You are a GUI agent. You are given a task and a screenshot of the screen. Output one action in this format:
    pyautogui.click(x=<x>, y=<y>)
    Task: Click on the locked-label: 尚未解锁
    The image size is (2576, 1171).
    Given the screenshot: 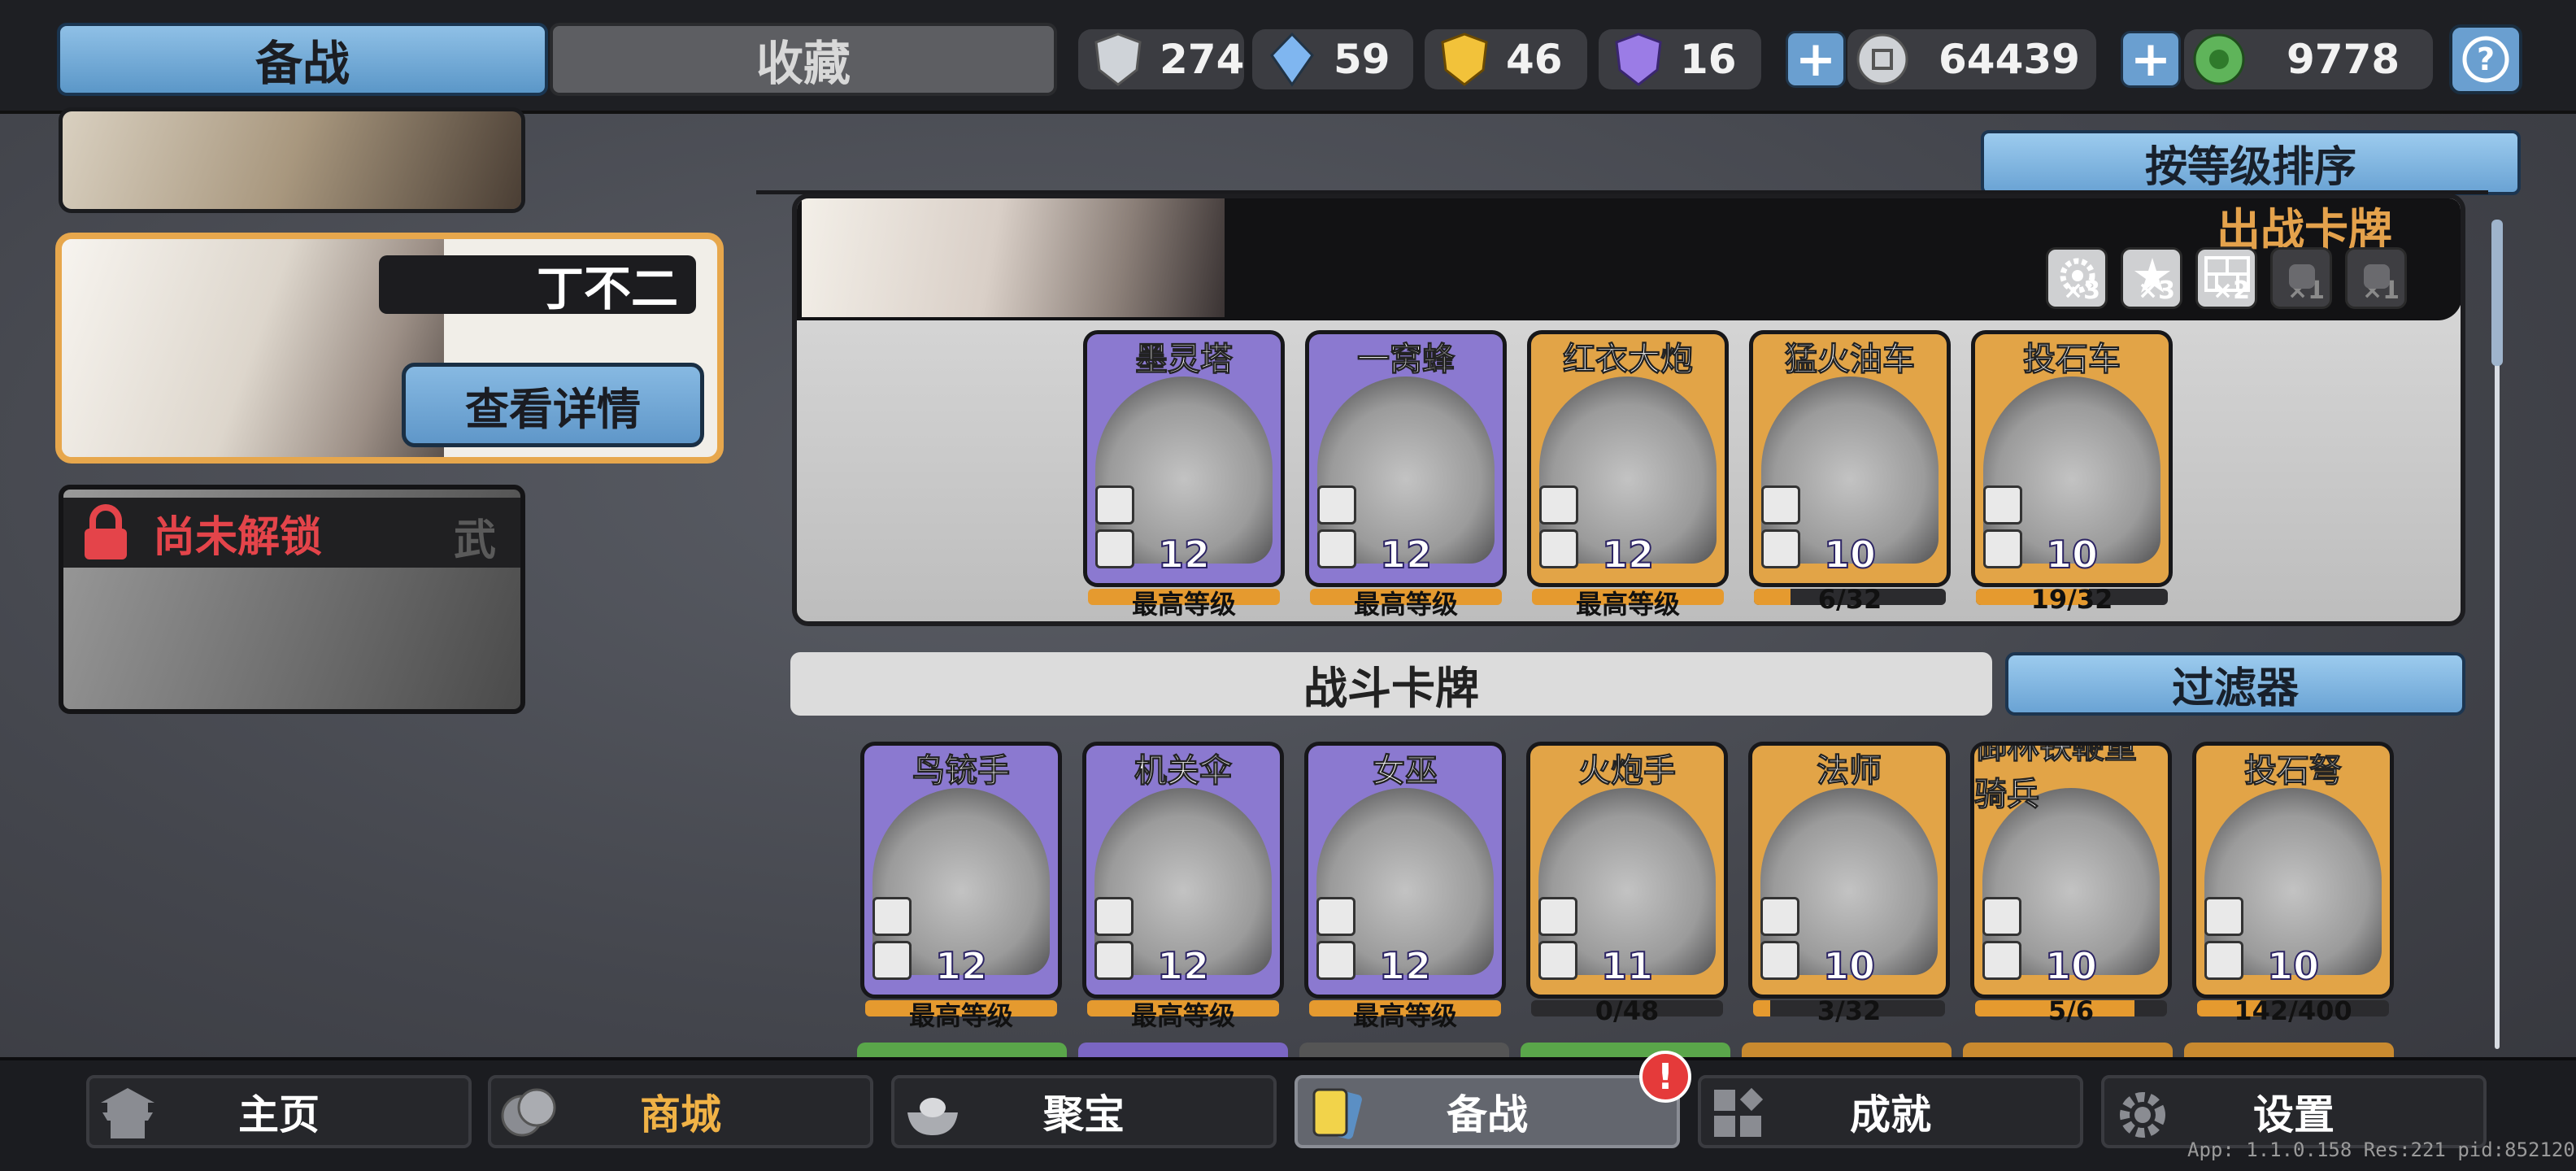 What is the action you would take?
    pyautogui.click(x=238, y=537)
    